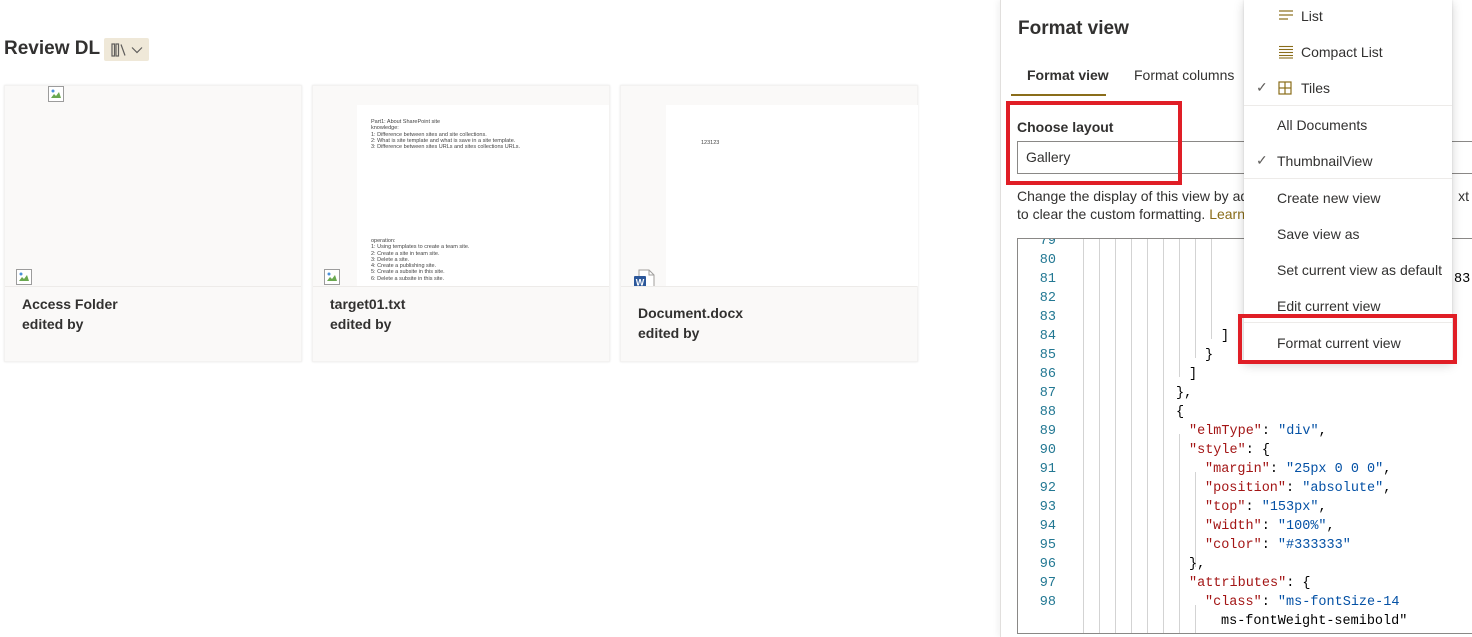 This screenshot has height=637, width=1472. I want to click on code-line: 88{, so click(1112, 412).